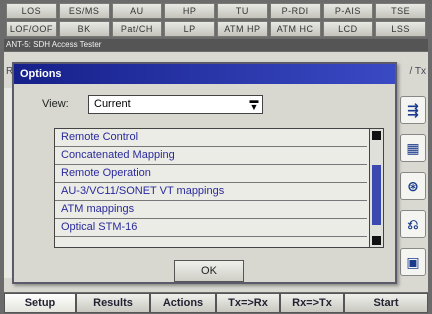  What do you see at coordinates (183, 303) in the screenshot?
I see `tab-actions: Actions` at bounding box center [183, 303].